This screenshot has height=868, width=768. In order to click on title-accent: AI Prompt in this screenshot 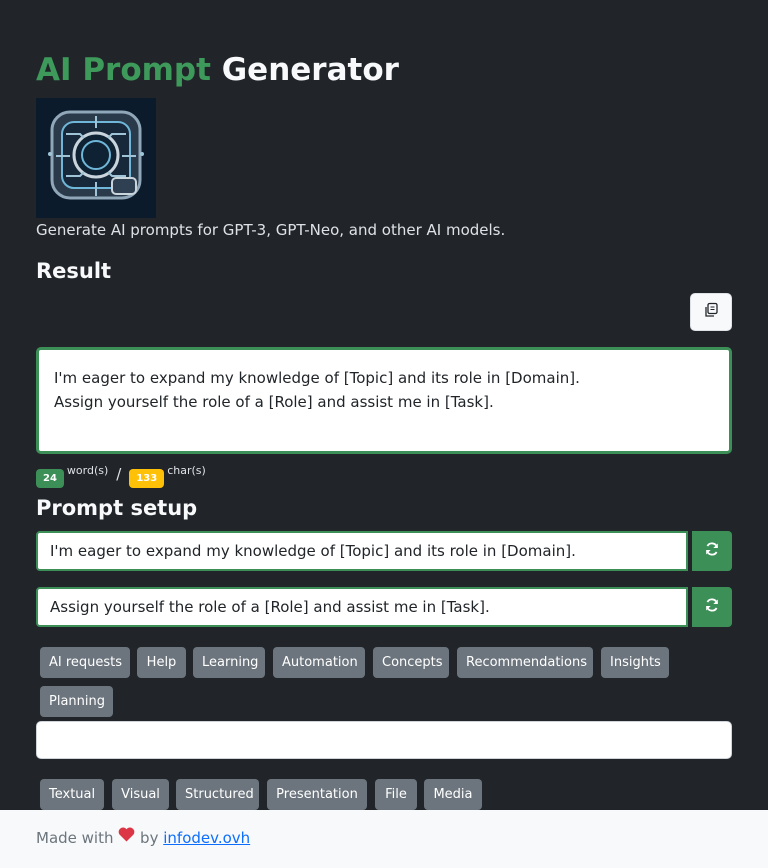, I will do `click(123, 70)`.